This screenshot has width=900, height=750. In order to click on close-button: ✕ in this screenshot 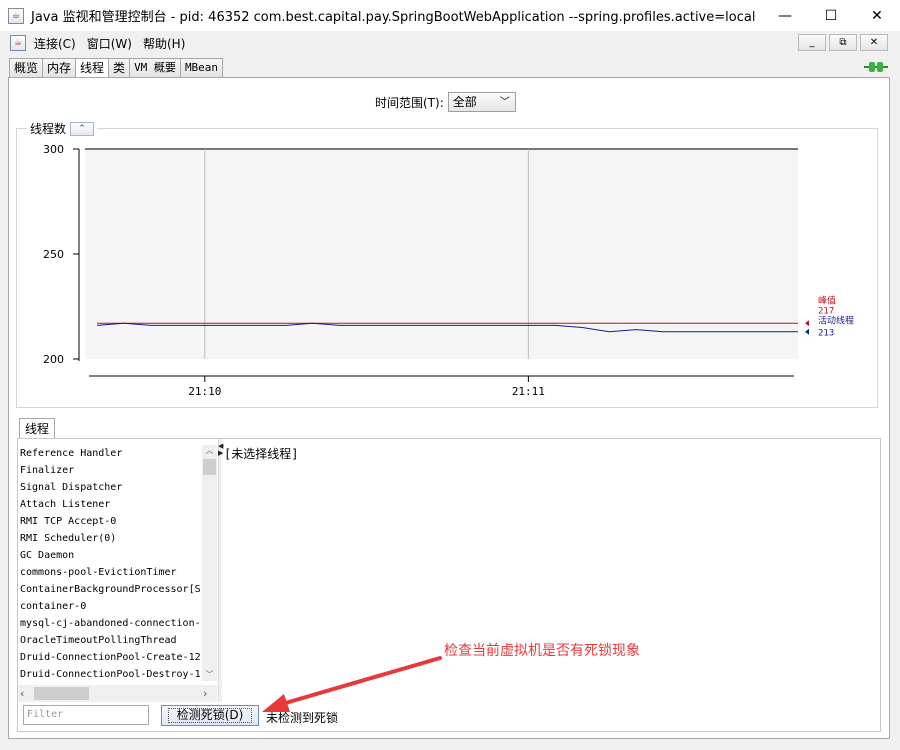, I will do `click(877, 15)`.